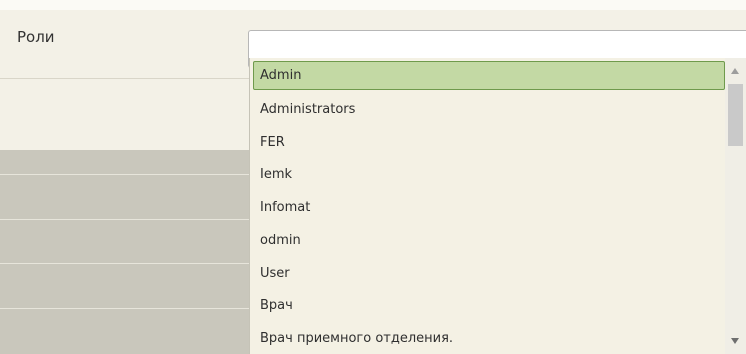 Image resolution: width=746 pixels, height=354 pixels. What do you see at coordinates (489, 142) in the screenshot?
I see `role-option-fer: FER` at bounding box center [489, 142].